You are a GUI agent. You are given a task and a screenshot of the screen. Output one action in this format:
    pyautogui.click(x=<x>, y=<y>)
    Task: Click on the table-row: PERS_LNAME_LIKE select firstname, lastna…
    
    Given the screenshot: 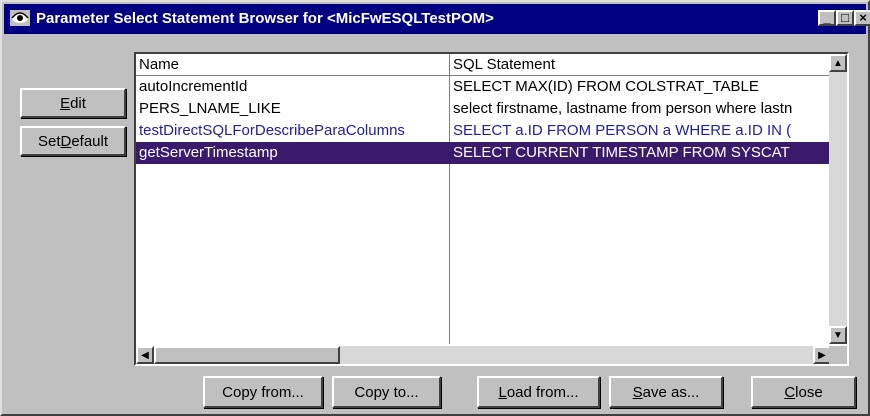 What is the action you would take?
    pyautogui.click(x=483, y=109)
    